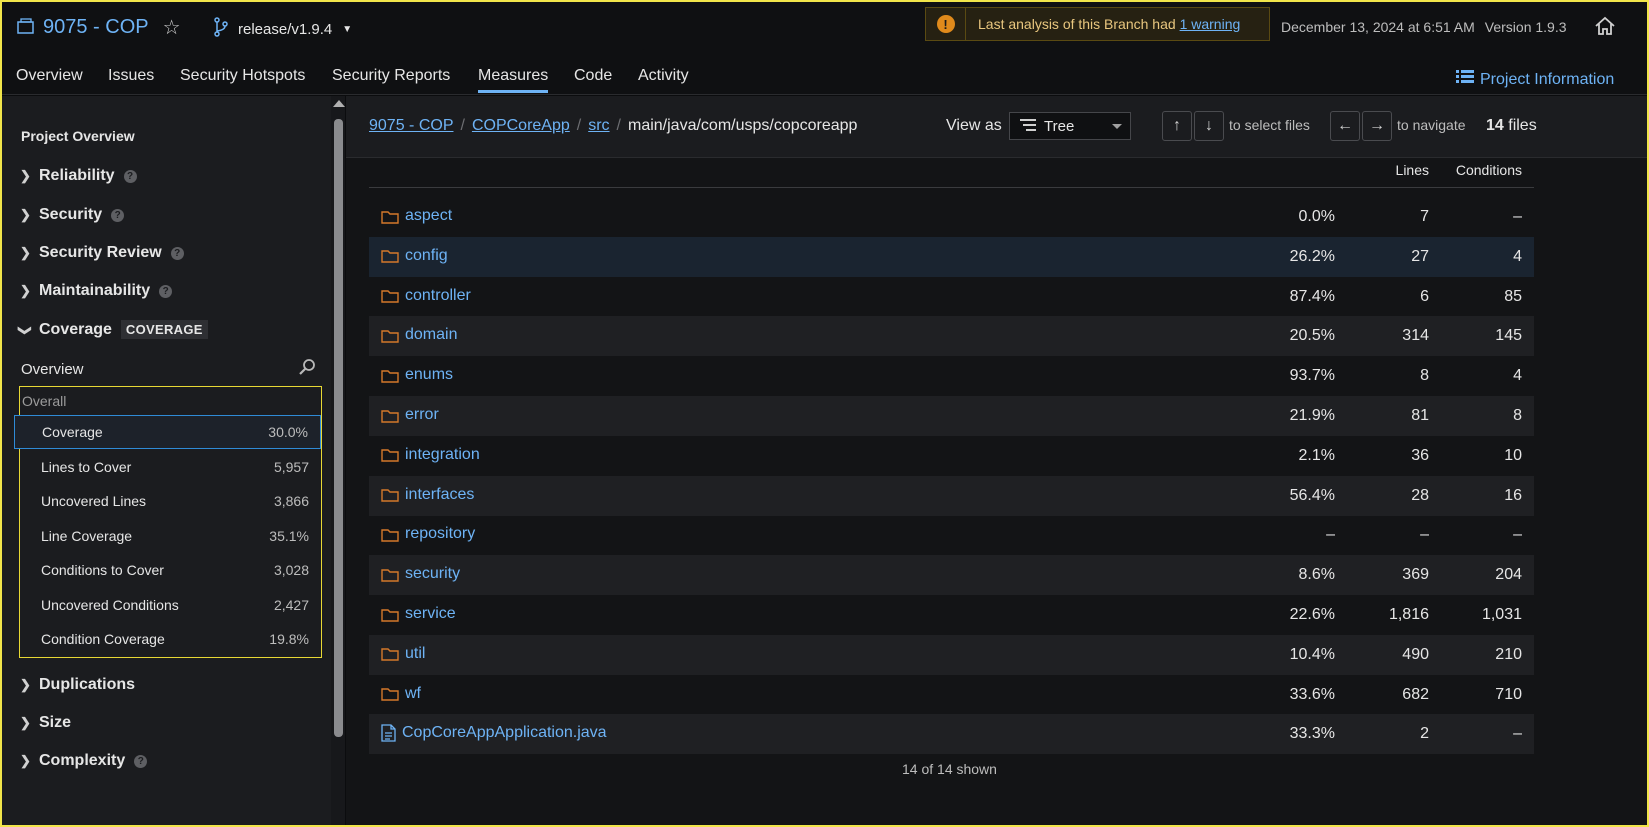  I want to click on scroll-up-arrow-icon, so click(339, 103).